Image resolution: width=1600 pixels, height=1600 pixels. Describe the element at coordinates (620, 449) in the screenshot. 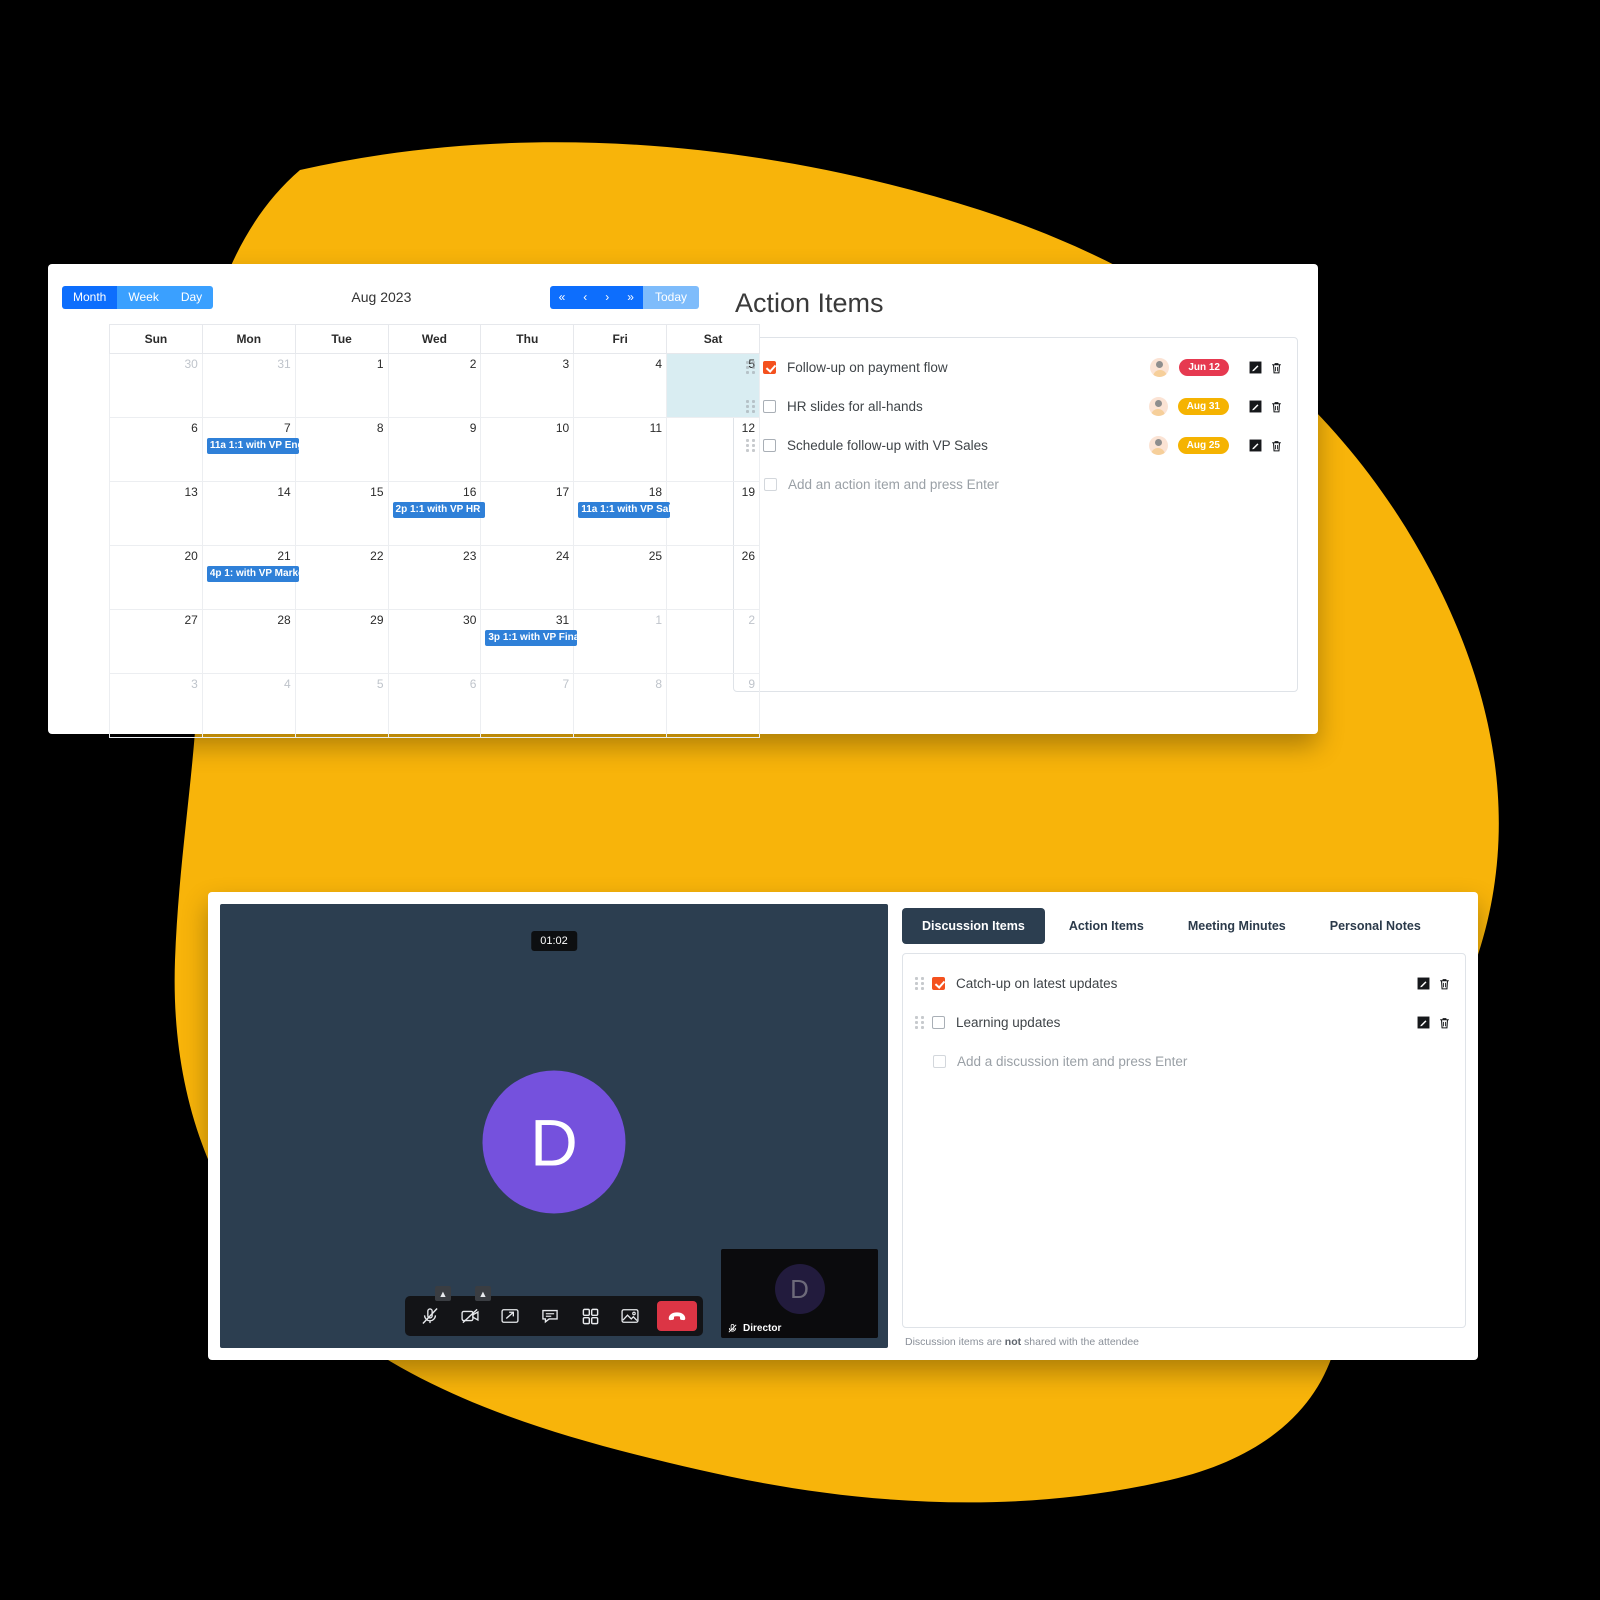

I see `calendar-day-cell: 11` at that location.